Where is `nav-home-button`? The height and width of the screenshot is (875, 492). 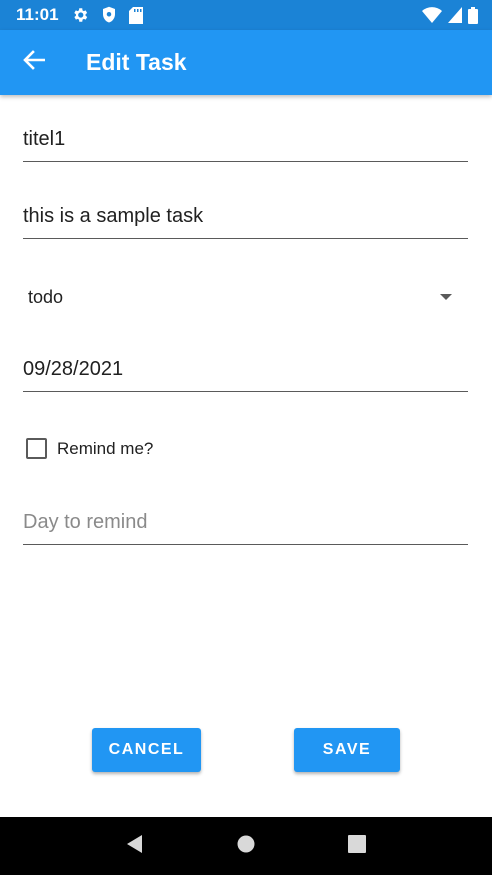
nav-home-button is located at coordinates (246, 846).